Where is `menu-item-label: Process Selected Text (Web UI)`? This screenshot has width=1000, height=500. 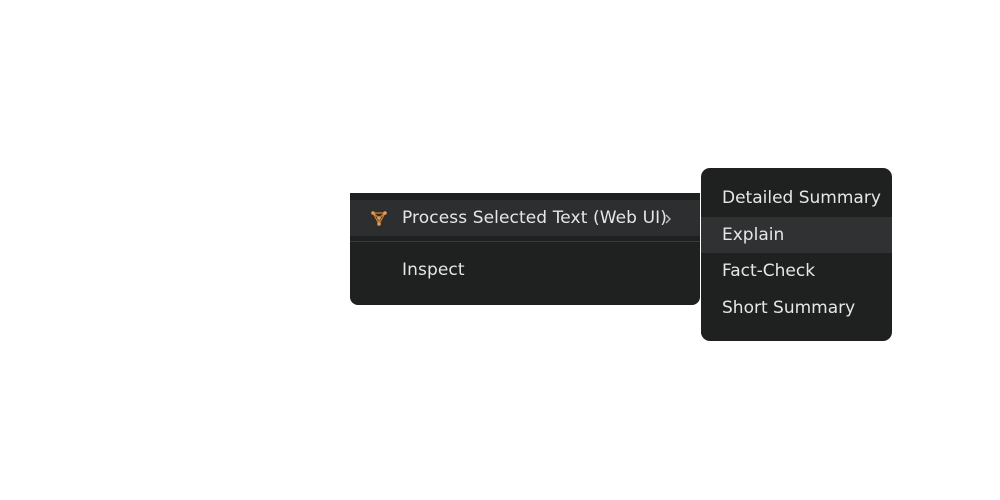
menu-item-label: Process Selected Text (Web UI) is located at coordinates (534, 218).